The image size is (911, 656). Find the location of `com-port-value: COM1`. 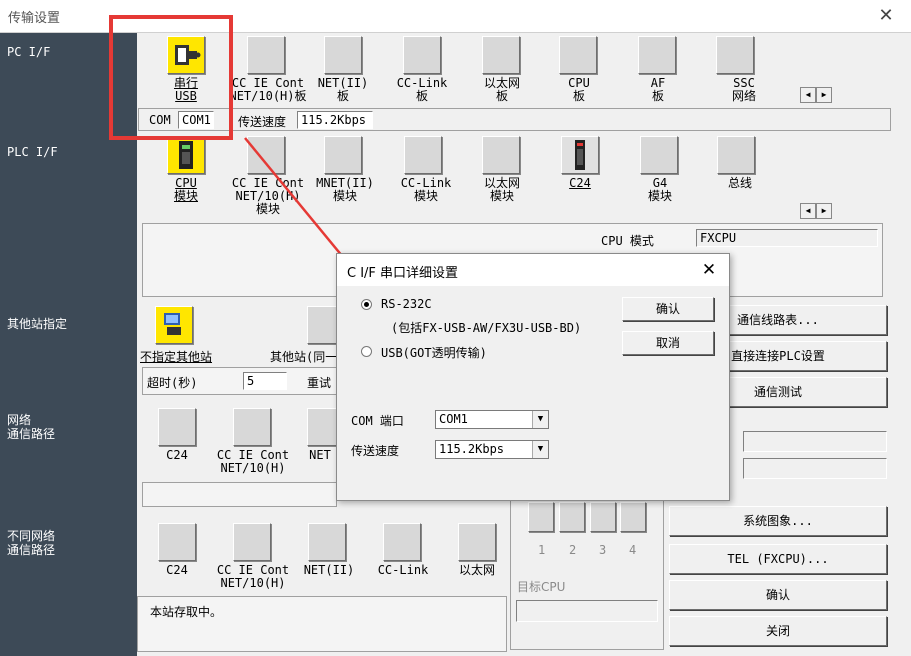

com-port-value: COM1 is located at coordinates (453, 419).